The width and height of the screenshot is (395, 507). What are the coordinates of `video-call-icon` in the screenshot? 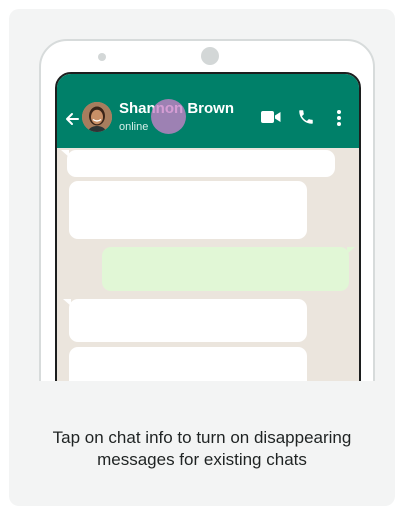 It's located at (271, 117).